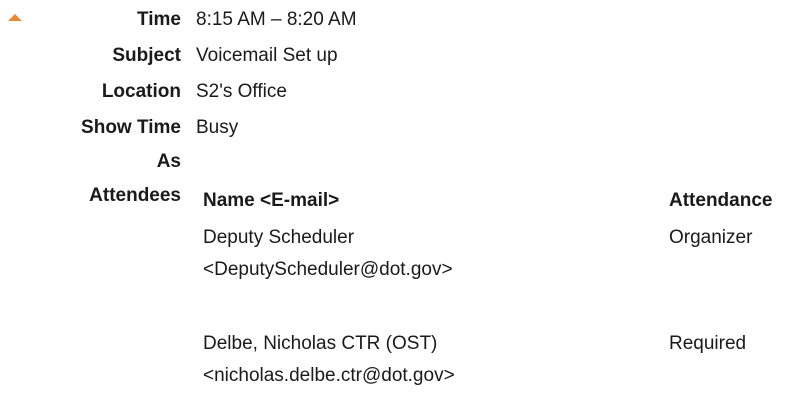 This screenshot has width=801, height=395. Describe the element at coordinates (267, 55) in the screenshot. I see `subject-value: Voicemail Set up` at that location.